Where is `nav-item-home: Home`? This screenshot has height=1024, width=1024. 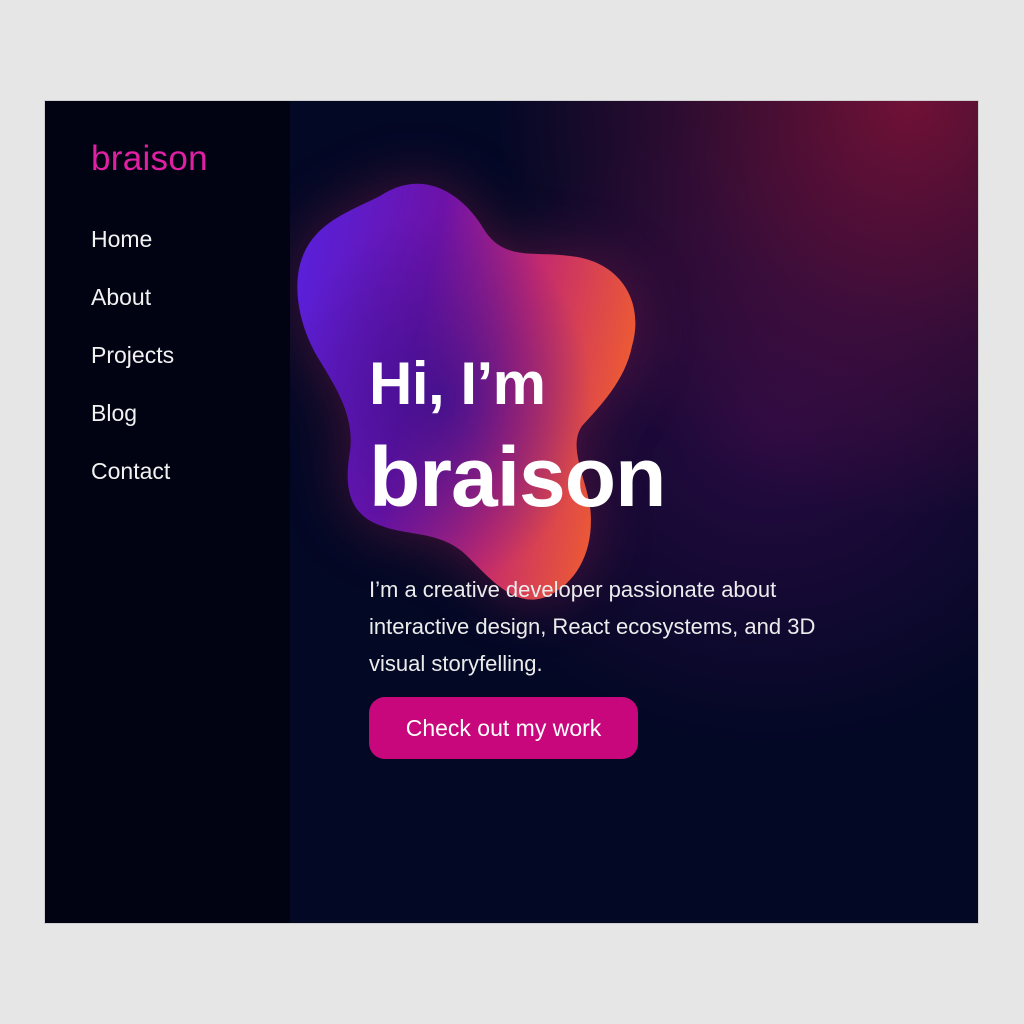 nav-item-home: Home is located at coordinates (132, 254).